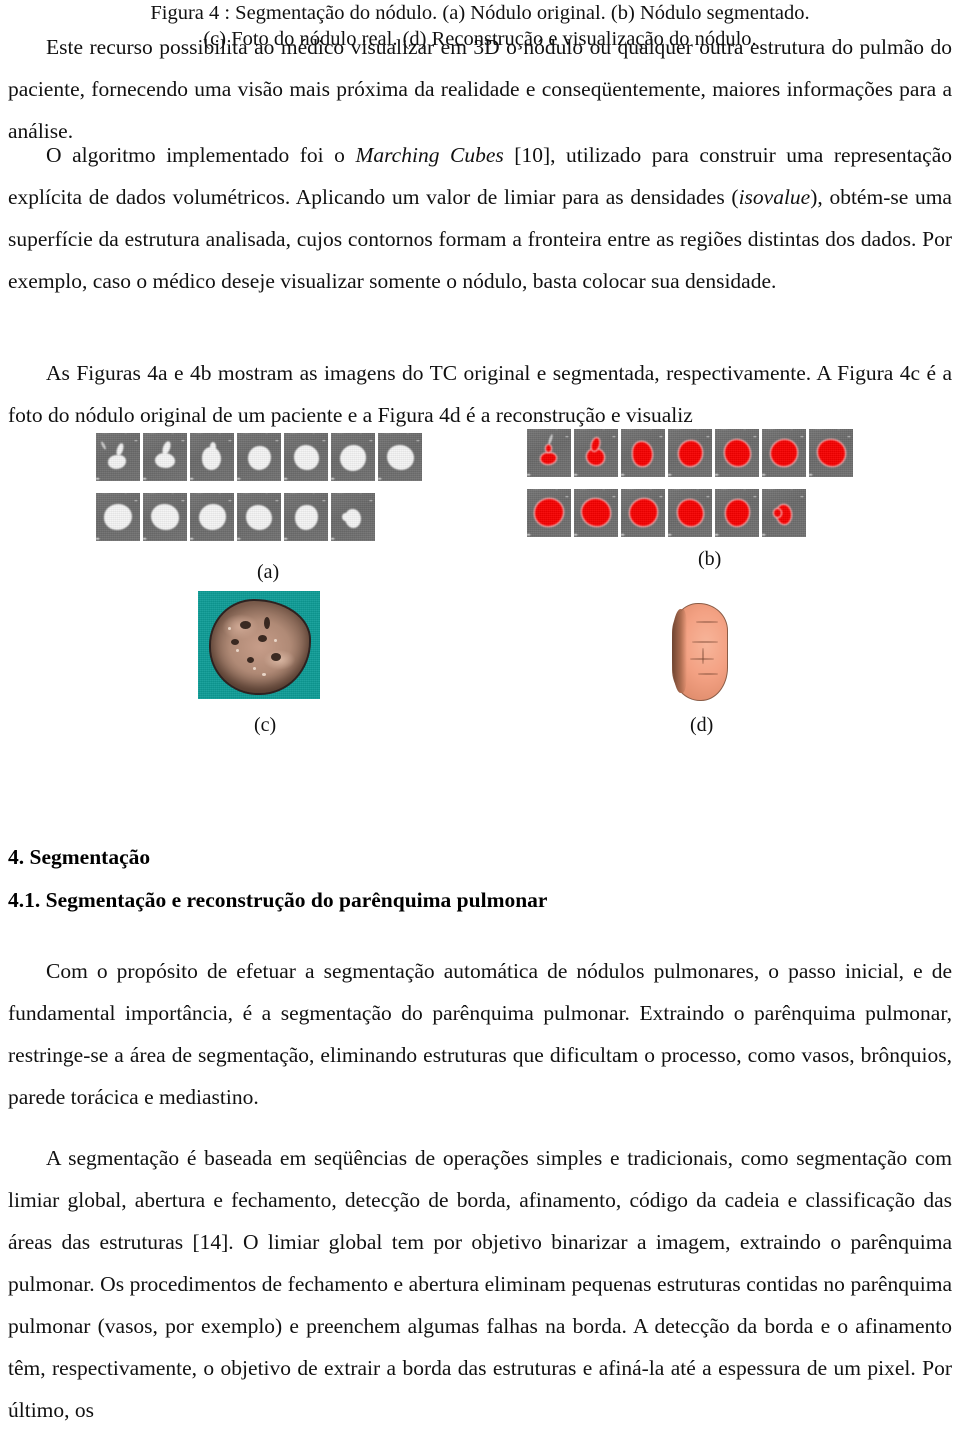 The height and width of the screenshot is (1431, 960). Describe the element at coordinates (201, 154) in the screenshot. I see `paragraph-2-lead: O algoritmo implementado foi o` at that location.